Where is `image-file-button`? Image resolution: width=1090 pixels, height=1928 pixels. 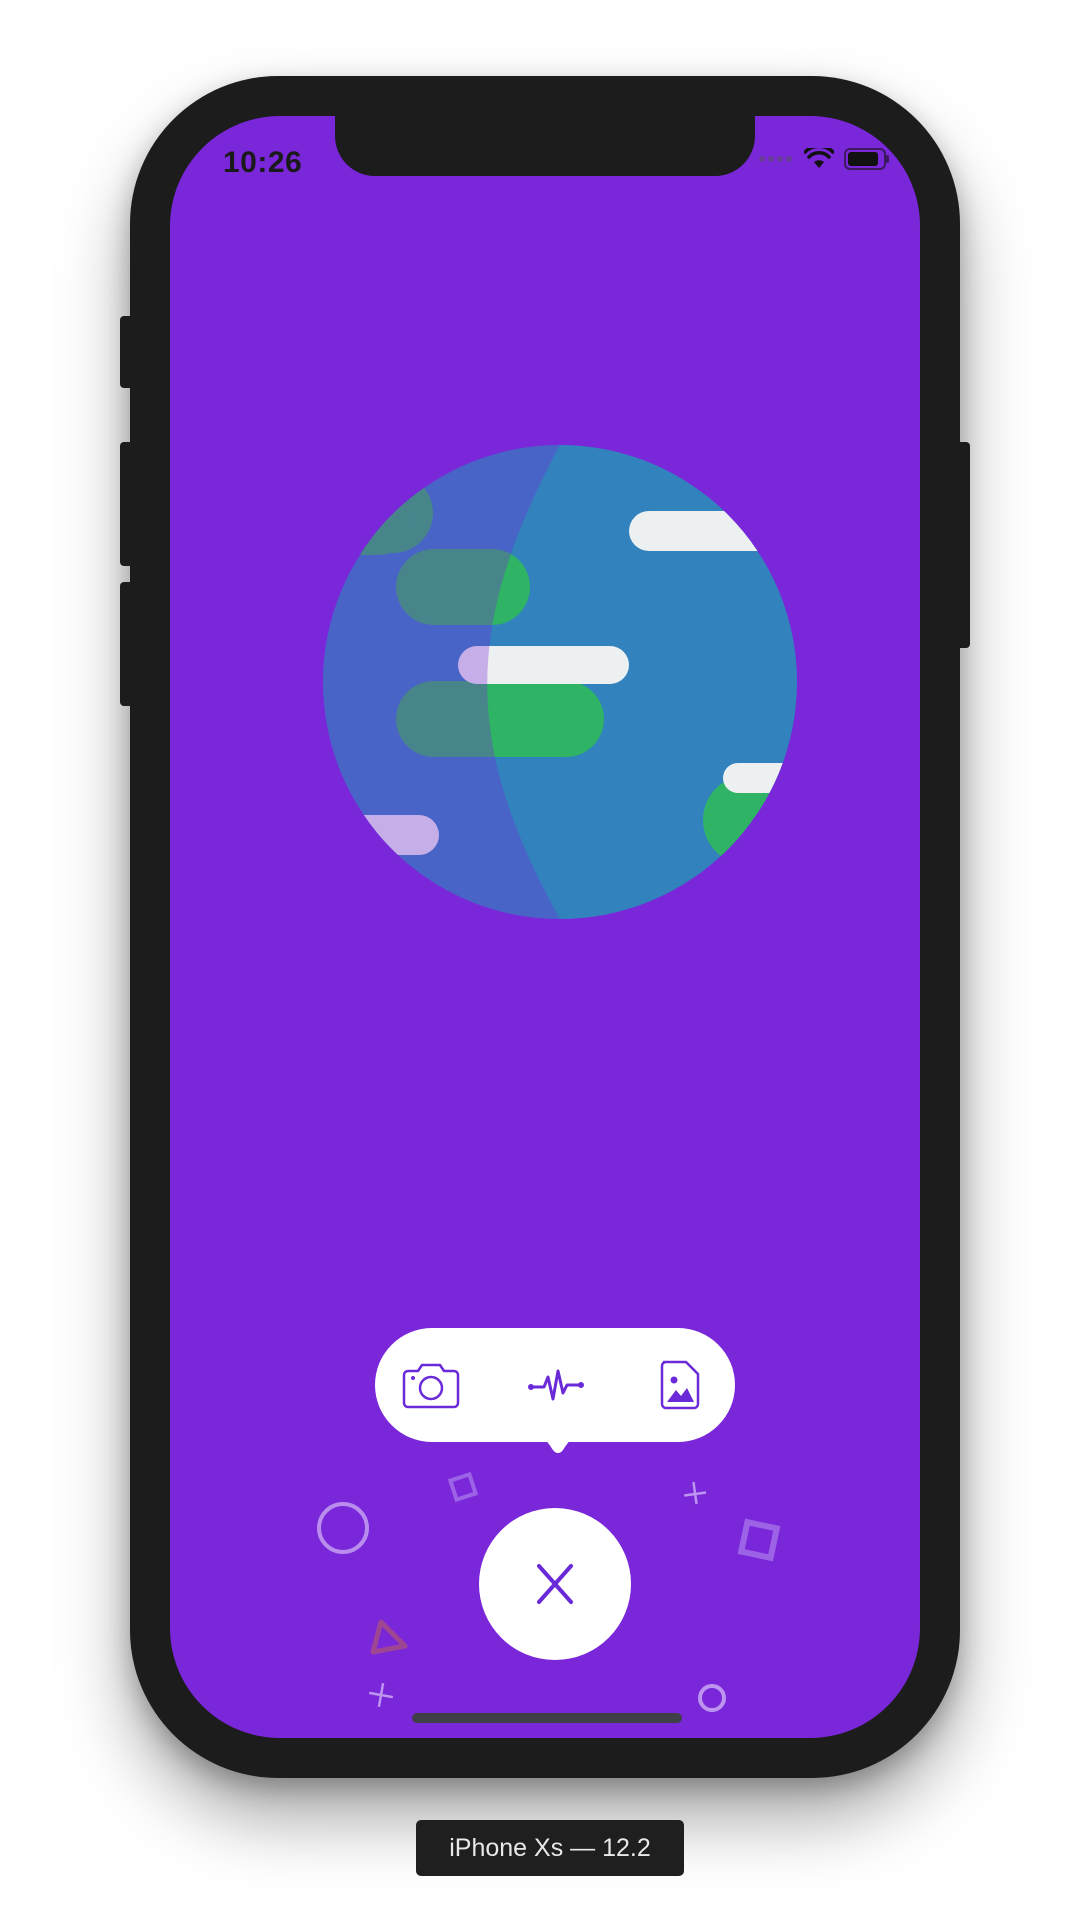 image-file-button is located at coordinates (680, 1385).